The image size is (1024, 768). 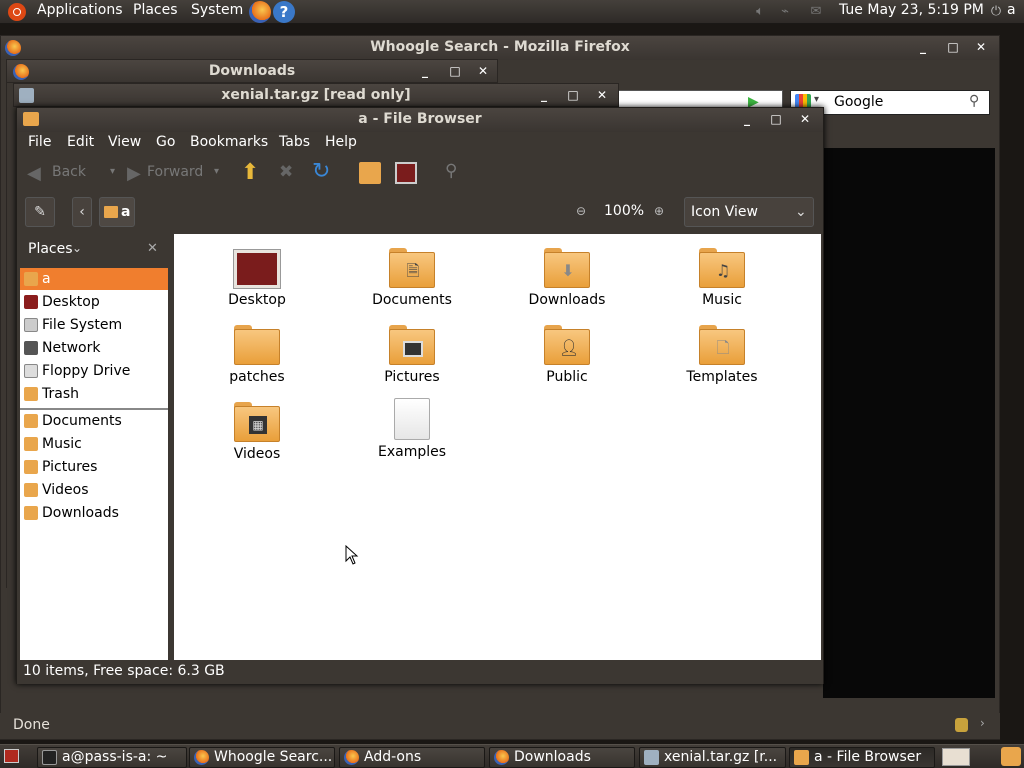 I want to click on item-music: ♫ Music, so click(x=722, y=278).